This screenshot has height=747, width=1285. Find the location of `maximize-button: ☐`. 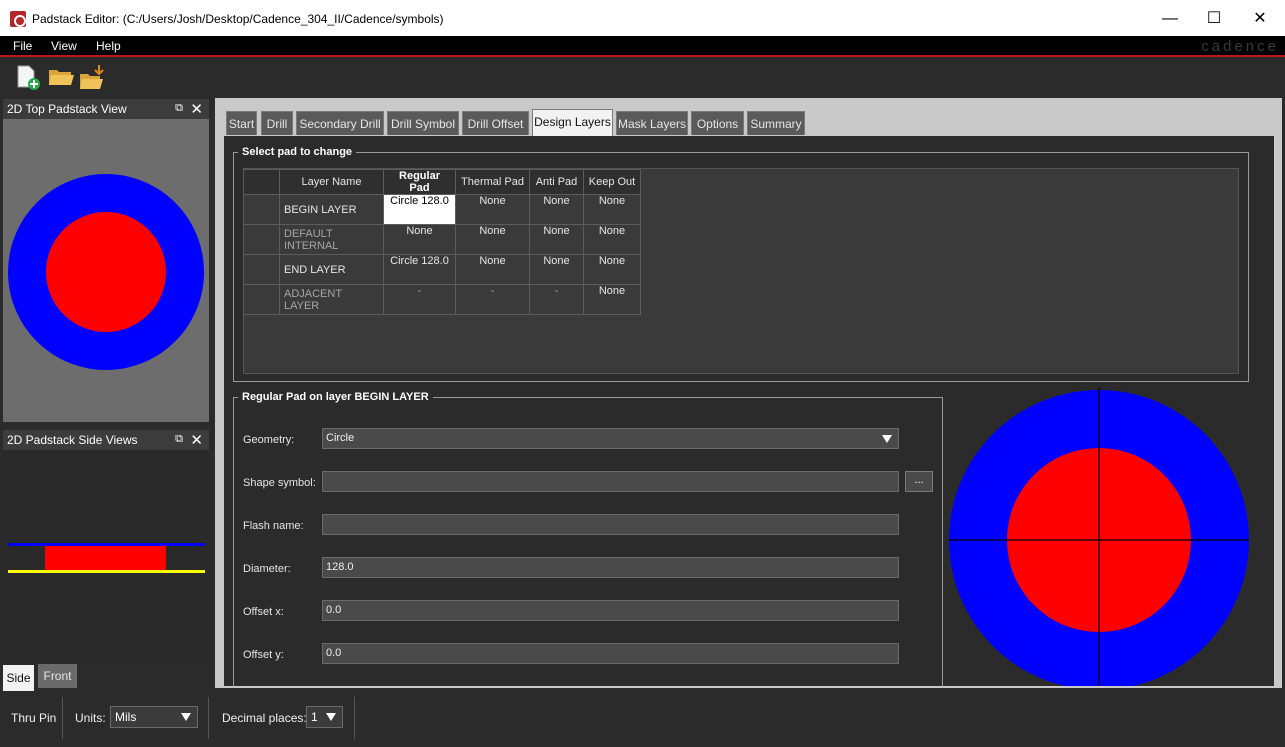

maximize-button: ☐ is located at coordinates (1214, 19).